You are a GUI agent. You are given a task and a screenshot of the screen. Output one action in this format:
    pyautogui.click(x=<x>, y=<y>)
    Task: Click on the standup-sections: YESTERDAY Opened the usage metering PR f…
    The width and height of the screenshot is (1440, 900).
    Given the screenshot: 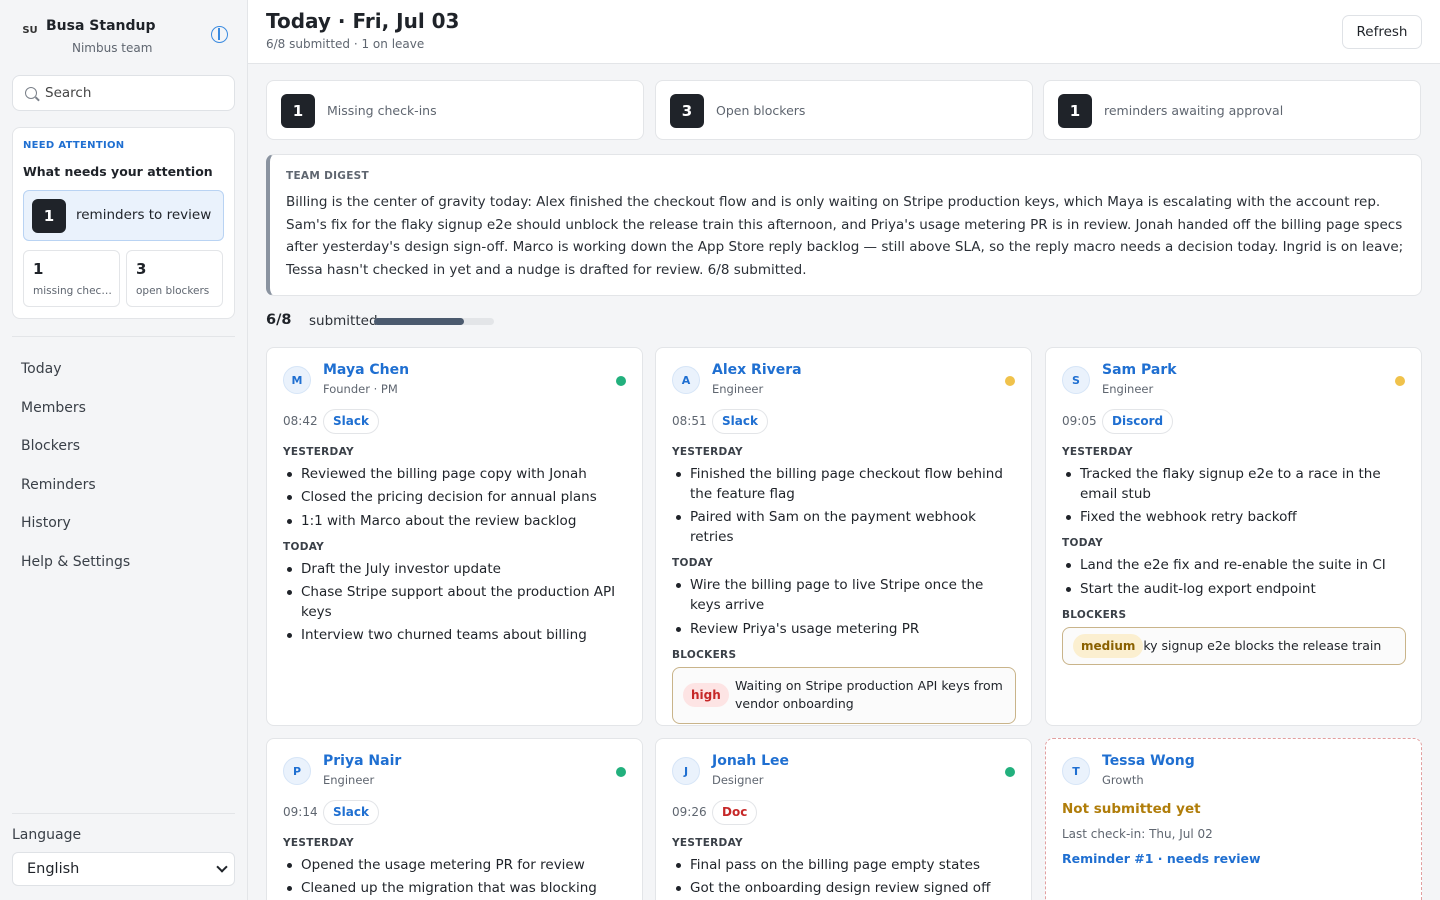 What is the action you would take?
    pyautogui.click(x=455, y=868)
    